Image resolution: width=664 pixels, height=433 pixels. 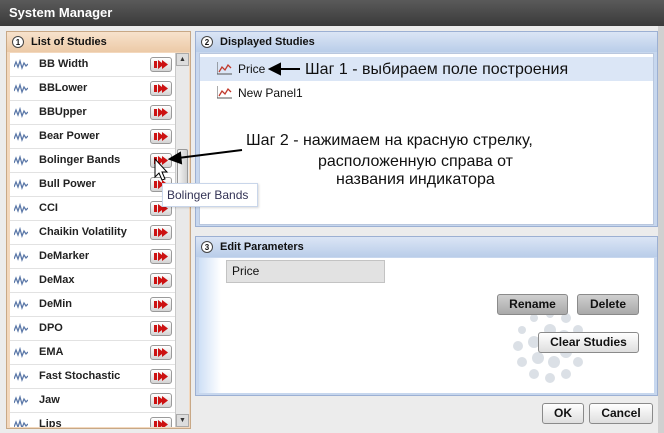 What do you see at coordinates (389, 140) in the screenshot?
I see `annotation-step2-line1: Шаг 2 - нажимаем на красную стрелку,` at bounding box center [389, 140].